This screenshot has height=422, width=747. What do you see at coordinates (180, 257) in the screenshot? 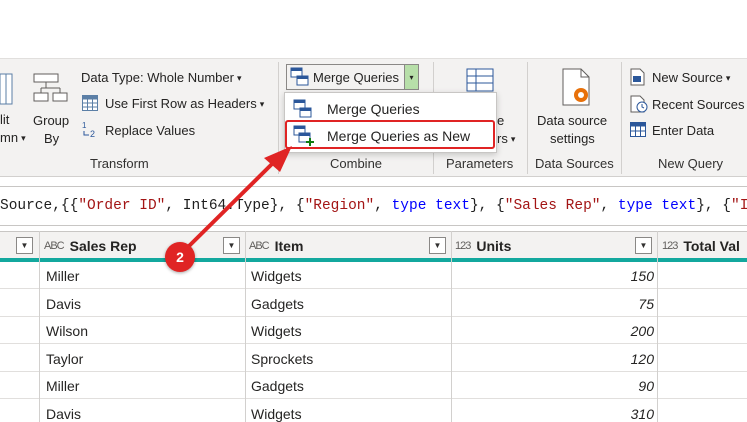
I see `callout-badge: 2` at bounding box center [180, 257].